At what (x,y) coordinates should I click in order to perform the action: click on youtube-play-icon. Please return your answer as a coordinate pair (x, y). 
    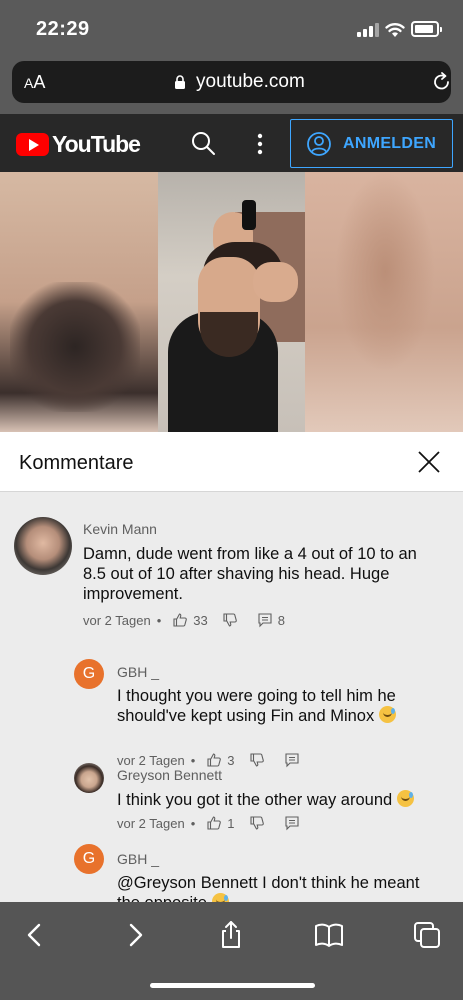
    Looking at the image, I should click on (32, 144).